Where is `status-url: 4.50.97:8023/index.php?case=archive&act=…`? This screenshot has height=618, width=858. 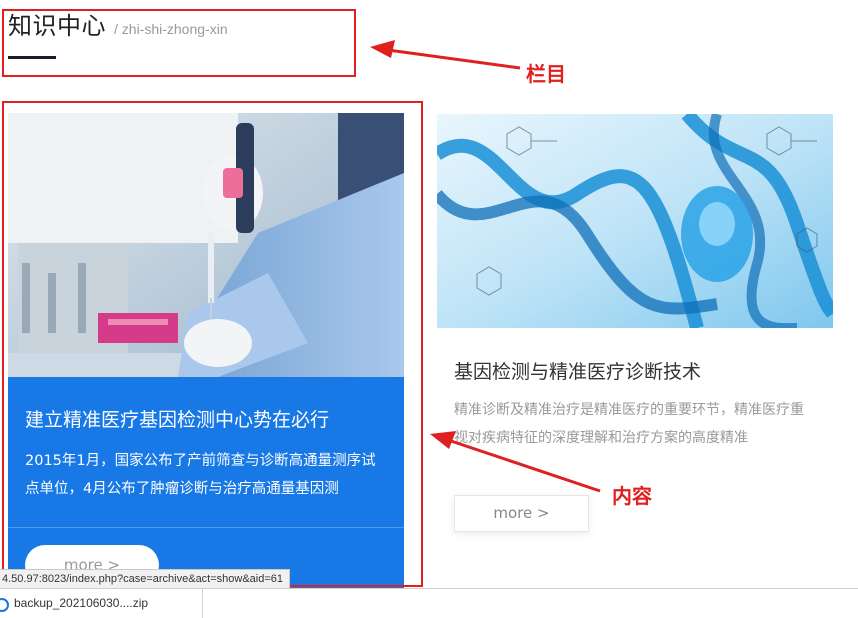
status-url: 4.50.97:8023/index.php?case=archive&act=… is located at coordinates (145, 579).